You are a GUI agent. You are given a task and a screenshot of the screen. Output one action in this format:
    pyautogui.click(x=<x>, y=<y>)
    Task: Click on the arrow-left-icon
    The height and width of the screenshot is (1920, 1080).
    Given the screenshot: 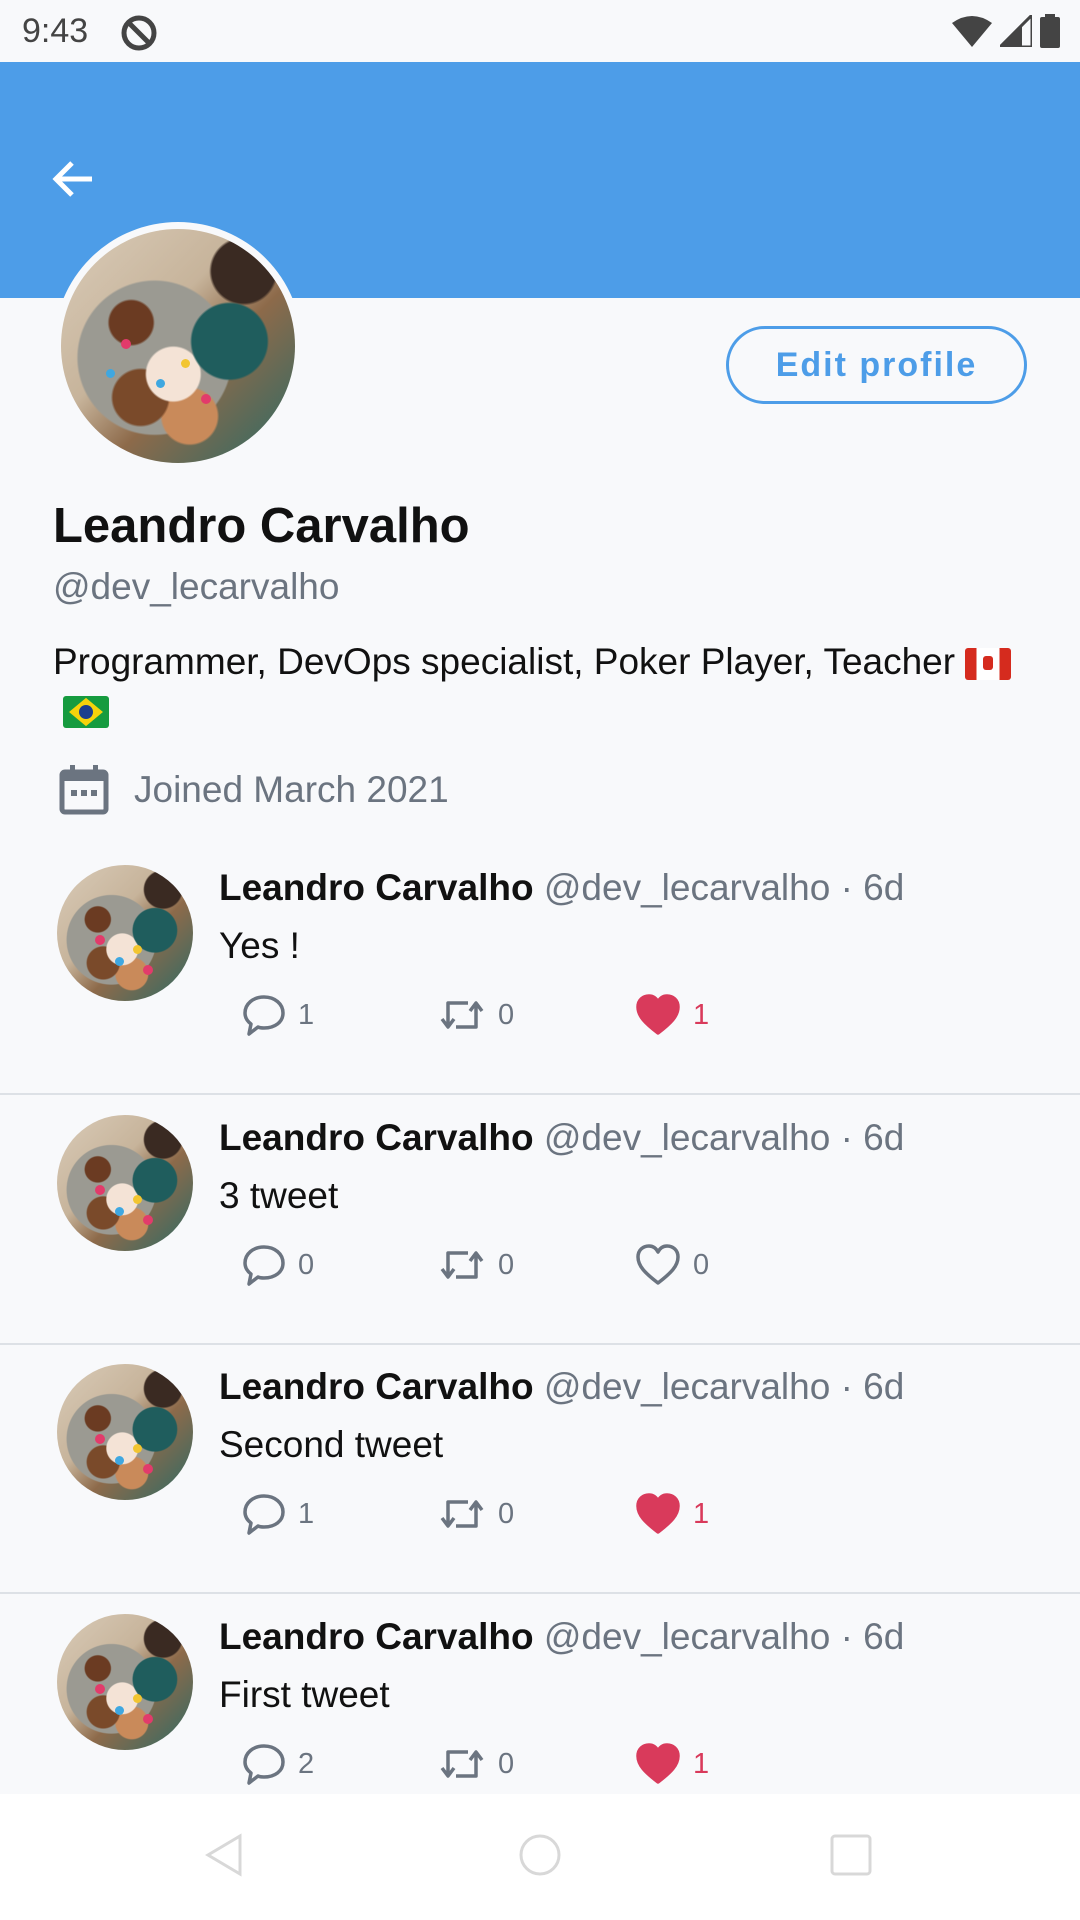 What is the action you would take?
    pyautogui.click(x=72, y=179)
    